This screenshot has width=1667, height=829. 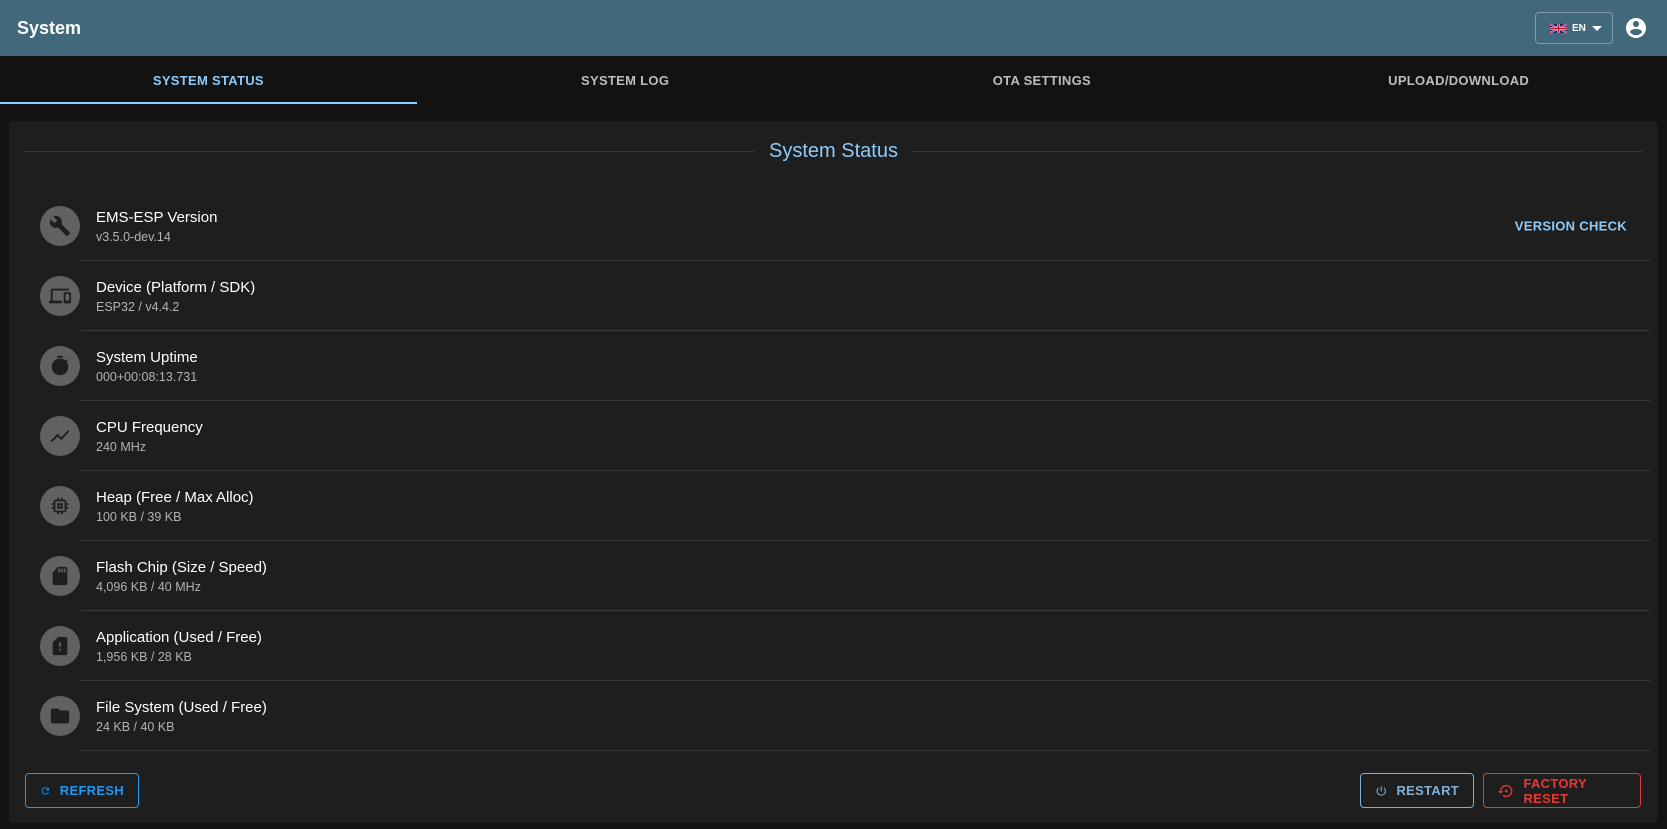 What do you see at coordinates (1579, 28) in the screenshot?
I see `language-label: EN` at bounding box center [1579, 28].